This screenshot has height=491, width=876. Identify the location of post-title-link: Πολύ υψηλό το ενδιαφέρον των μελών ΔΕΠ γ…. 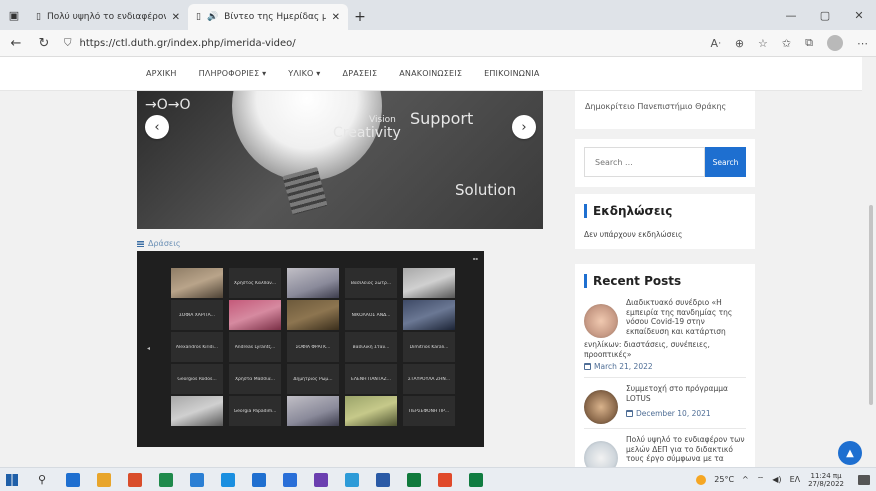
(686, 451).